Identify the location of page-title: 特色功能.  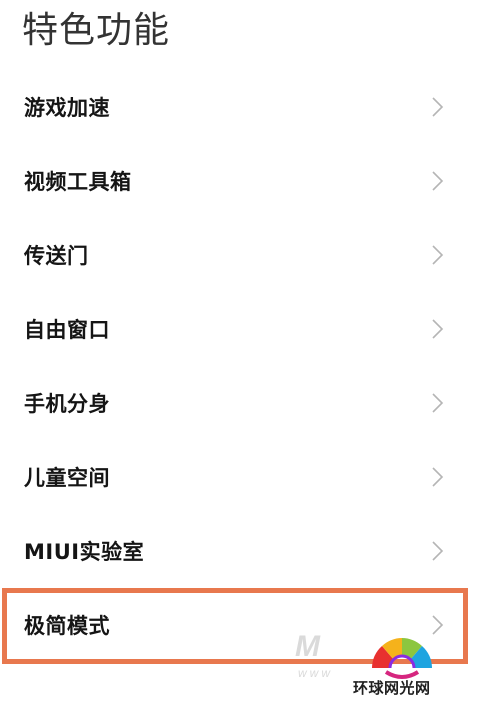
(96, 30).